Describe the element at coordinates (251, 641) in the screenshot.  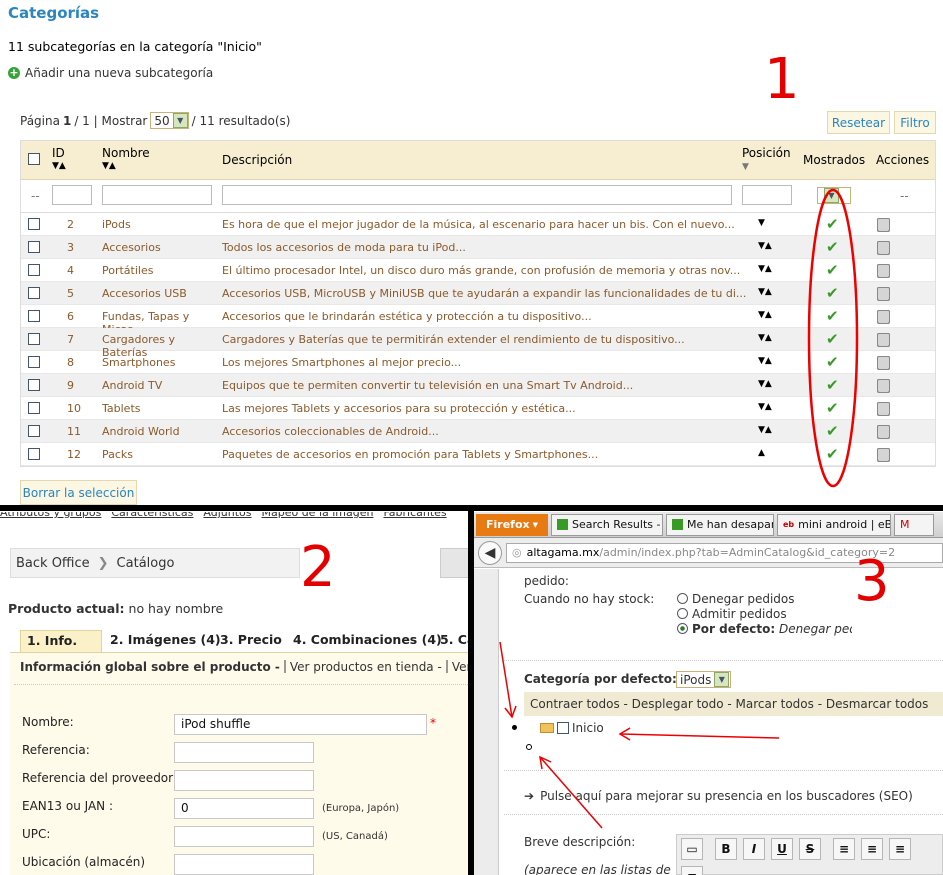
I see `tab-price: 3. Precio` at that location.